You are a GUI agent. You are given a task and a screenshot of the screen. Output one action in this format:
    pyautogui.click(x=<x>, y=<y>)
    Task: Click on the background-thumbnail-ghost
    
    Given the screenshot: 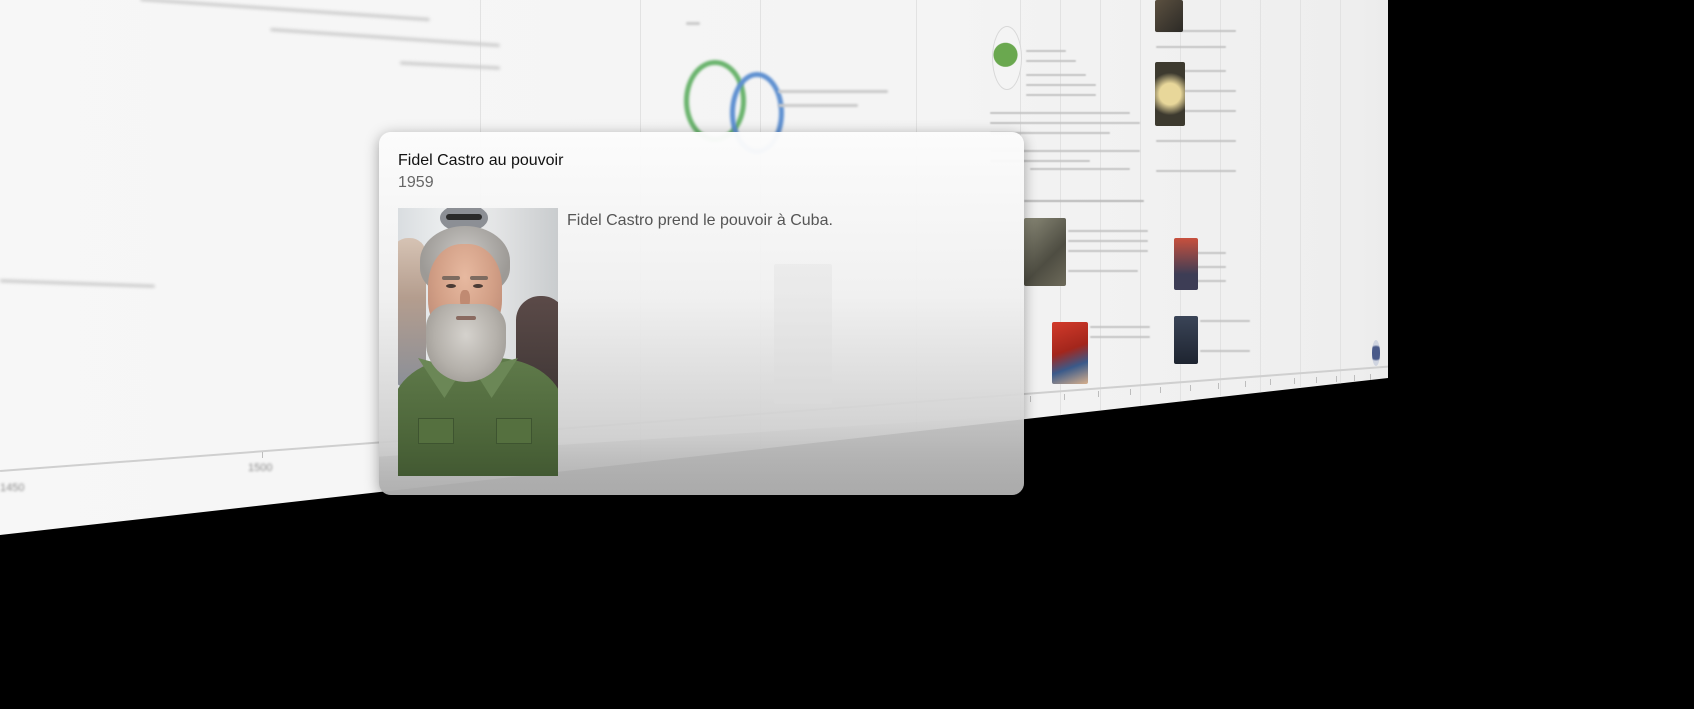 What is the action you would take?
    pyautogui.click(x=803, y=334)
    